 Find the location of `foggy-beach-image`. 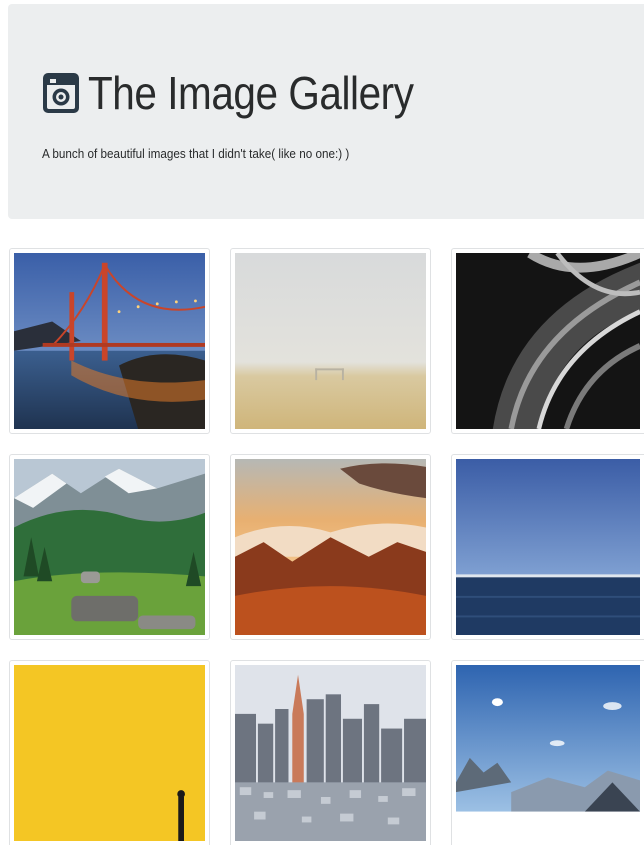

foggy-beach-image is located at coordinates (330, 341).